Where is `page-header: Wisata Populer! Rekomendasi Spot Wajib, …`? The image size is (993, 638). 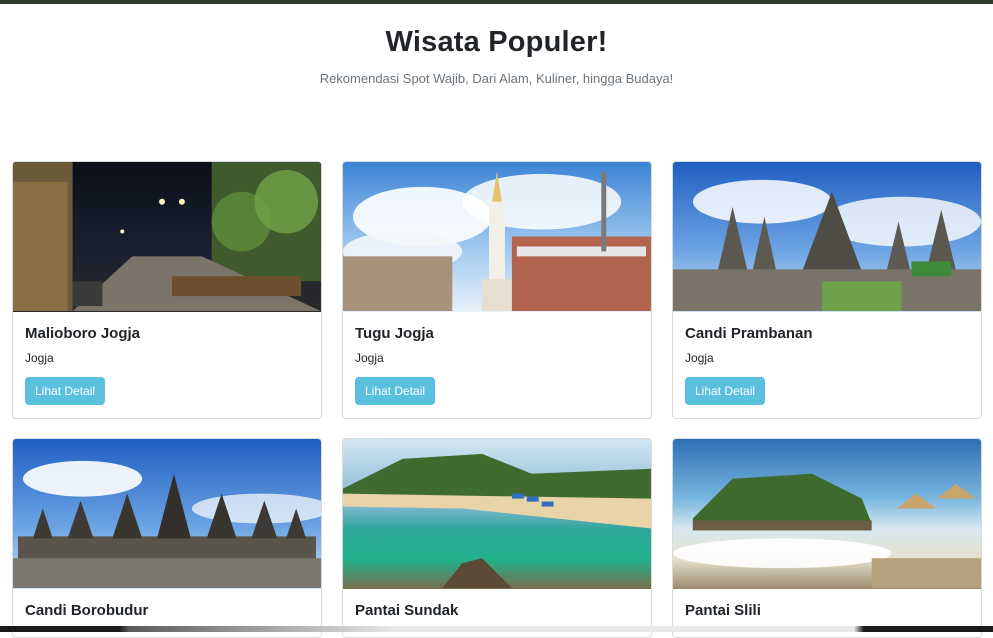 page-header: Wisata Populer! Rekomendasi Spot Wajib, … is located at coordinates (496, 56).